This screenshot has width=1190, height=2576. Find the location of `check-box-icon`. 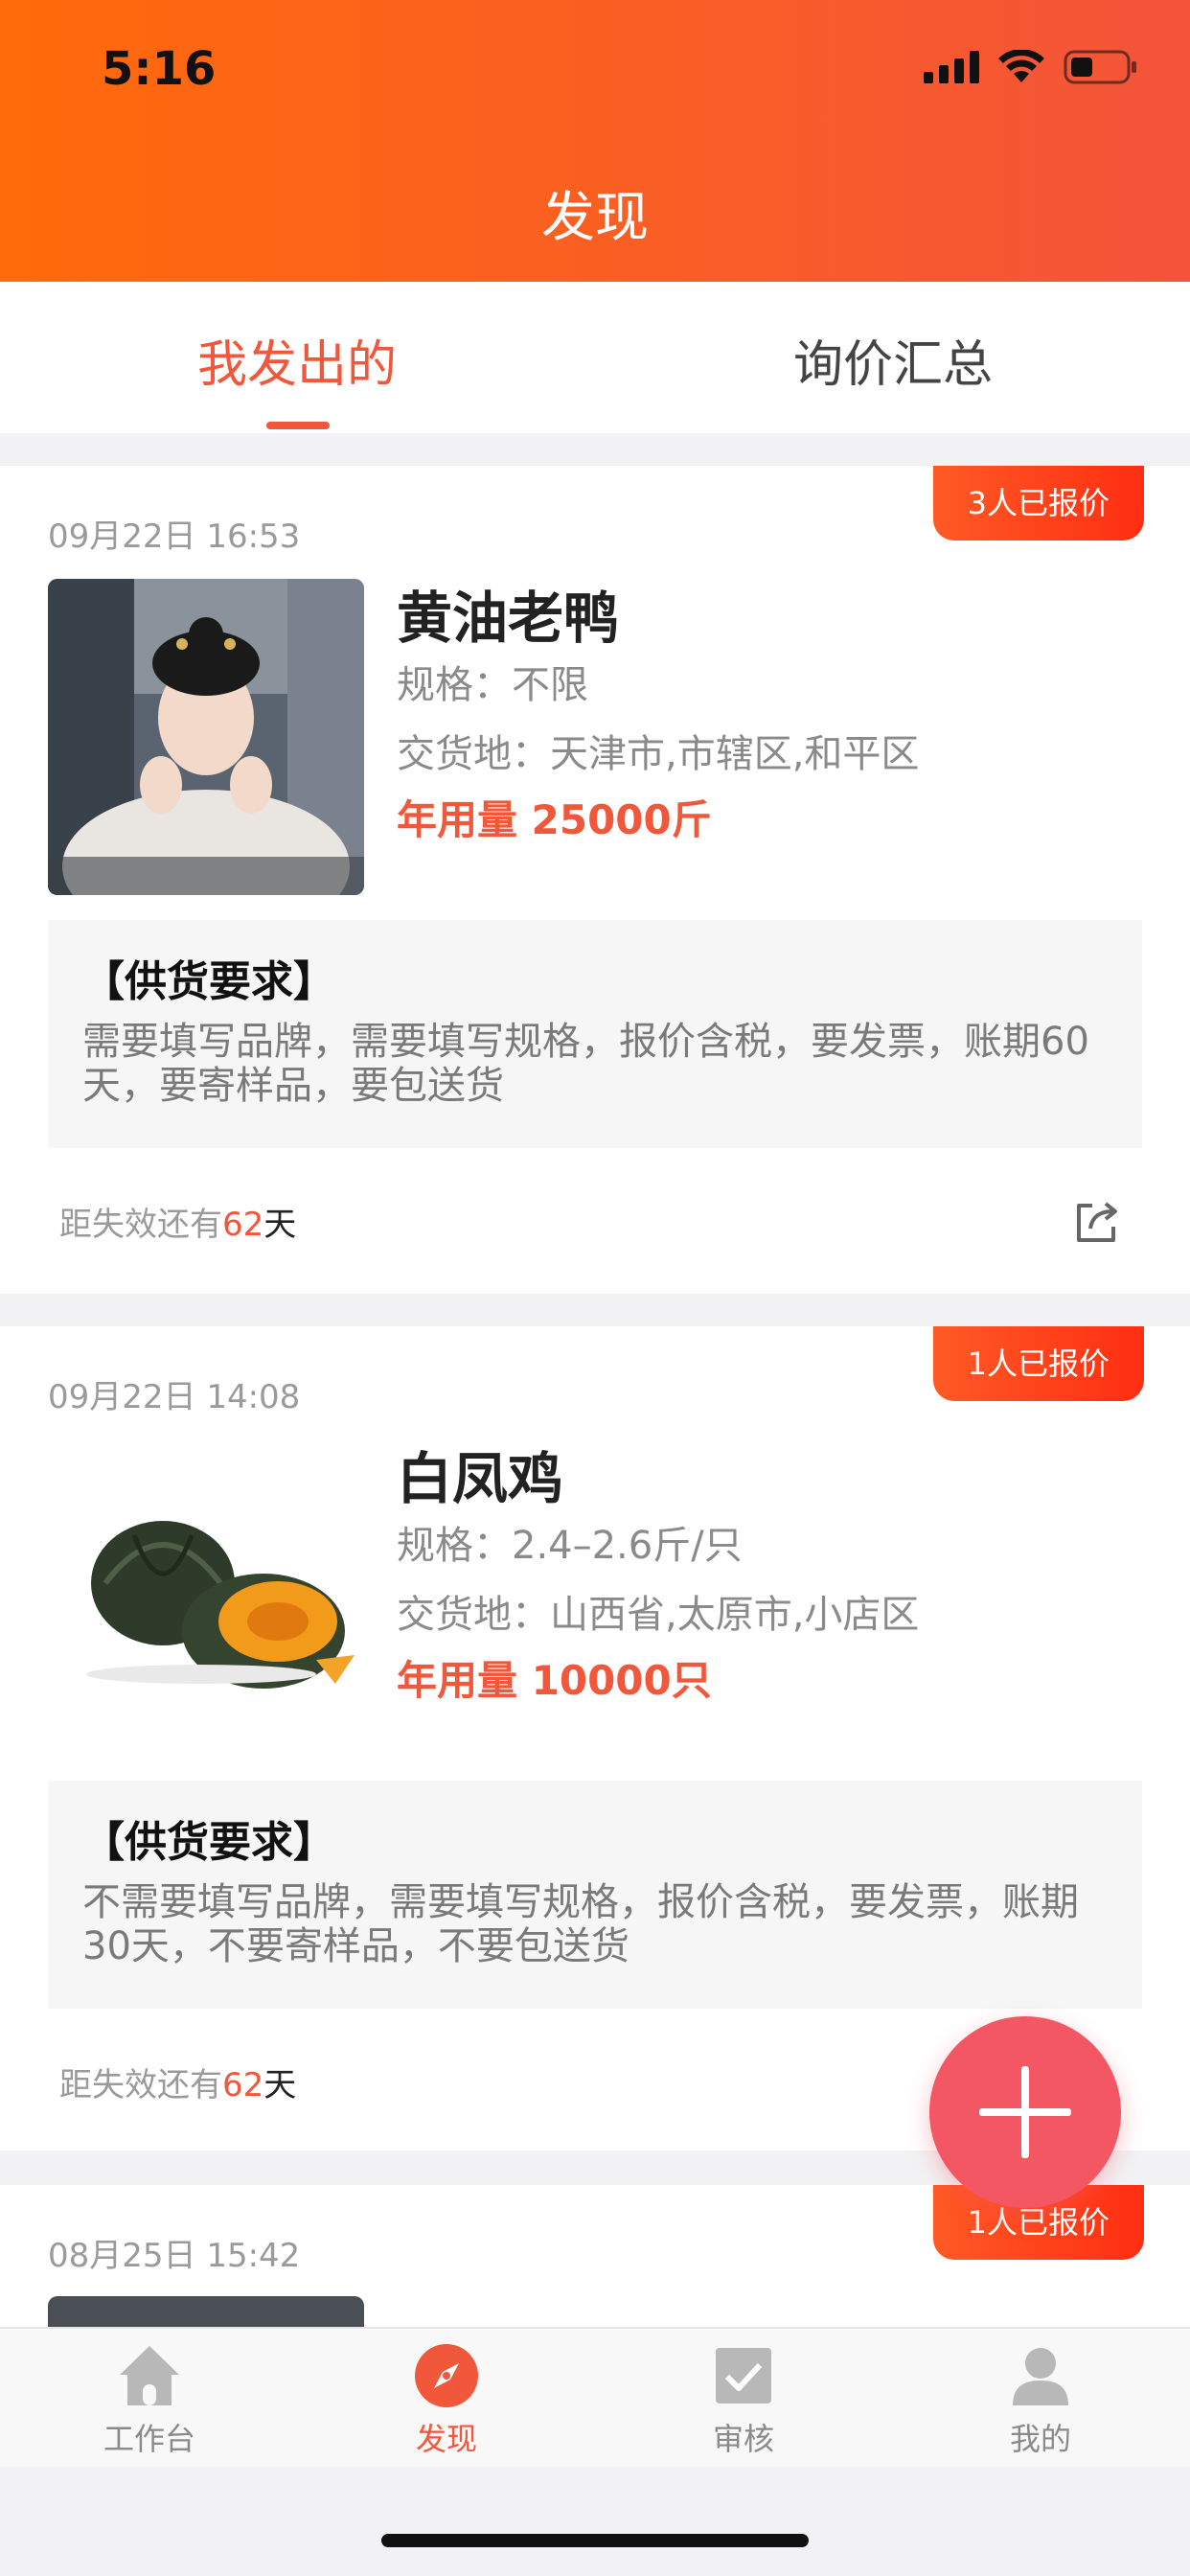

check-box-icon is located at coordinates (744, 2376).